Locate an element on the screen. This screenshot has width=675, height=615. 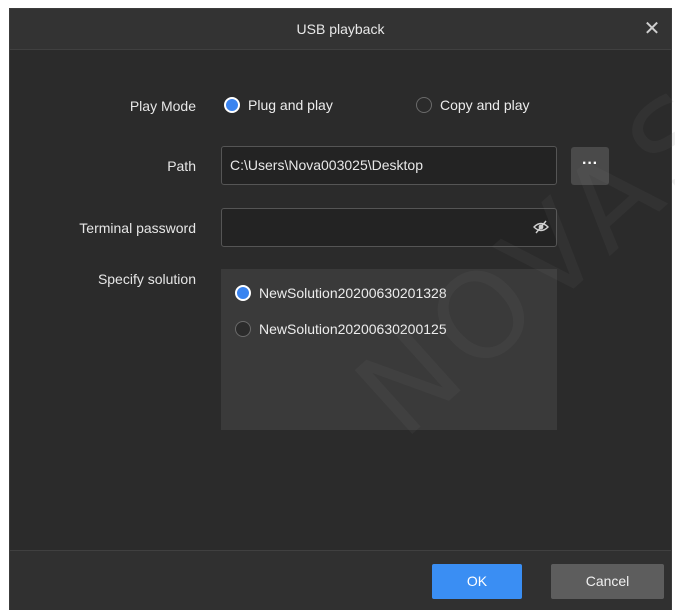
radio-plug-and-play: Plug and play is located at coordinates (278, 105).